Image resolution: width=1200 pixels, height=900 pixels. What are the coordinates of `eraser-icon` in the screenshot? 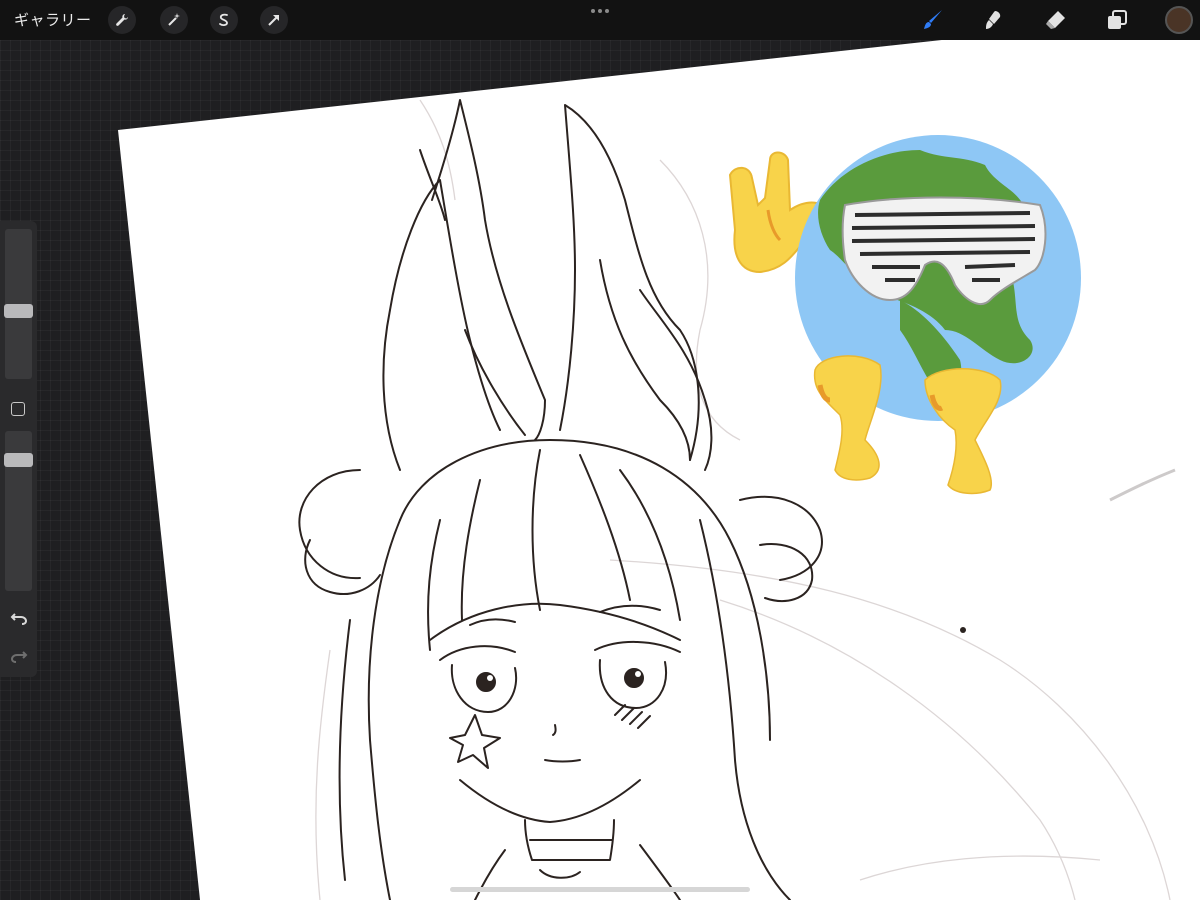 It's located at (1055, 20).